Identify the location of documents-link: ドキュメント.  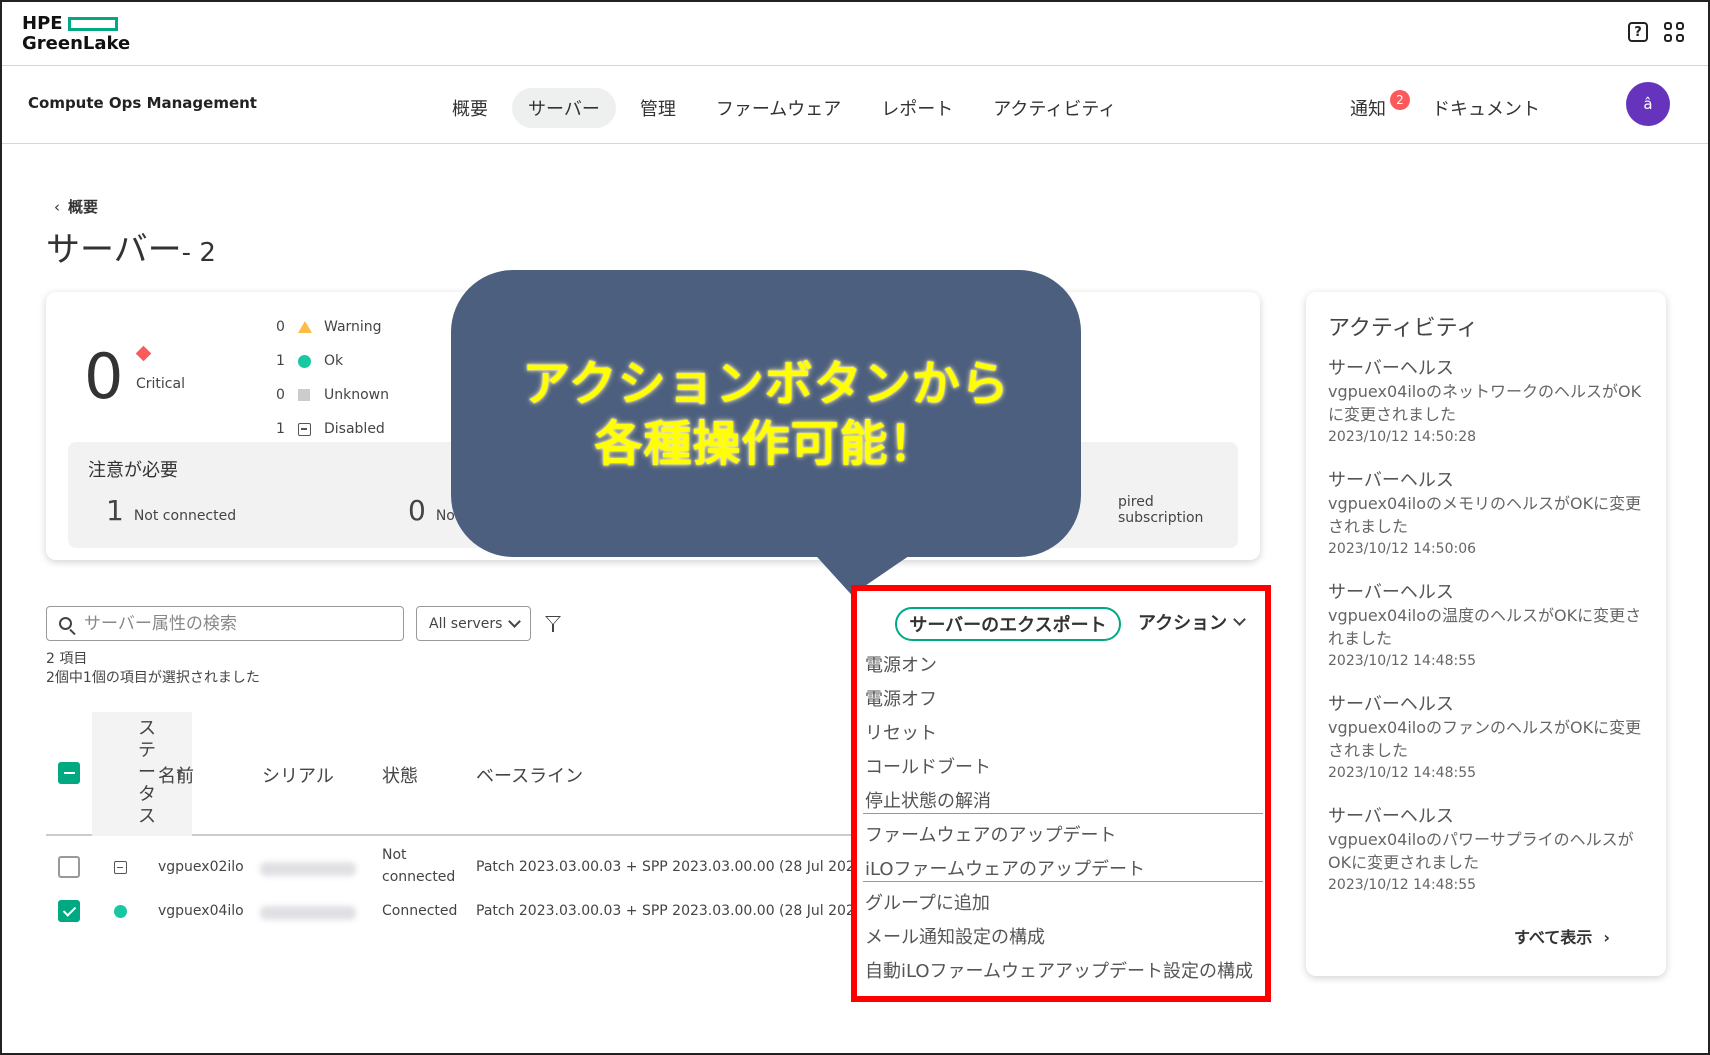
(1486, 108).